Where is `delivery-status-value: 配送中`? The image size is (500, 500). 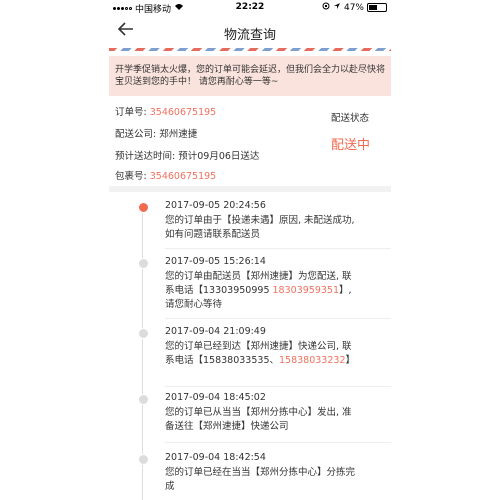
delivery-status-value: 配送中 is located at coordinates (351, 145).